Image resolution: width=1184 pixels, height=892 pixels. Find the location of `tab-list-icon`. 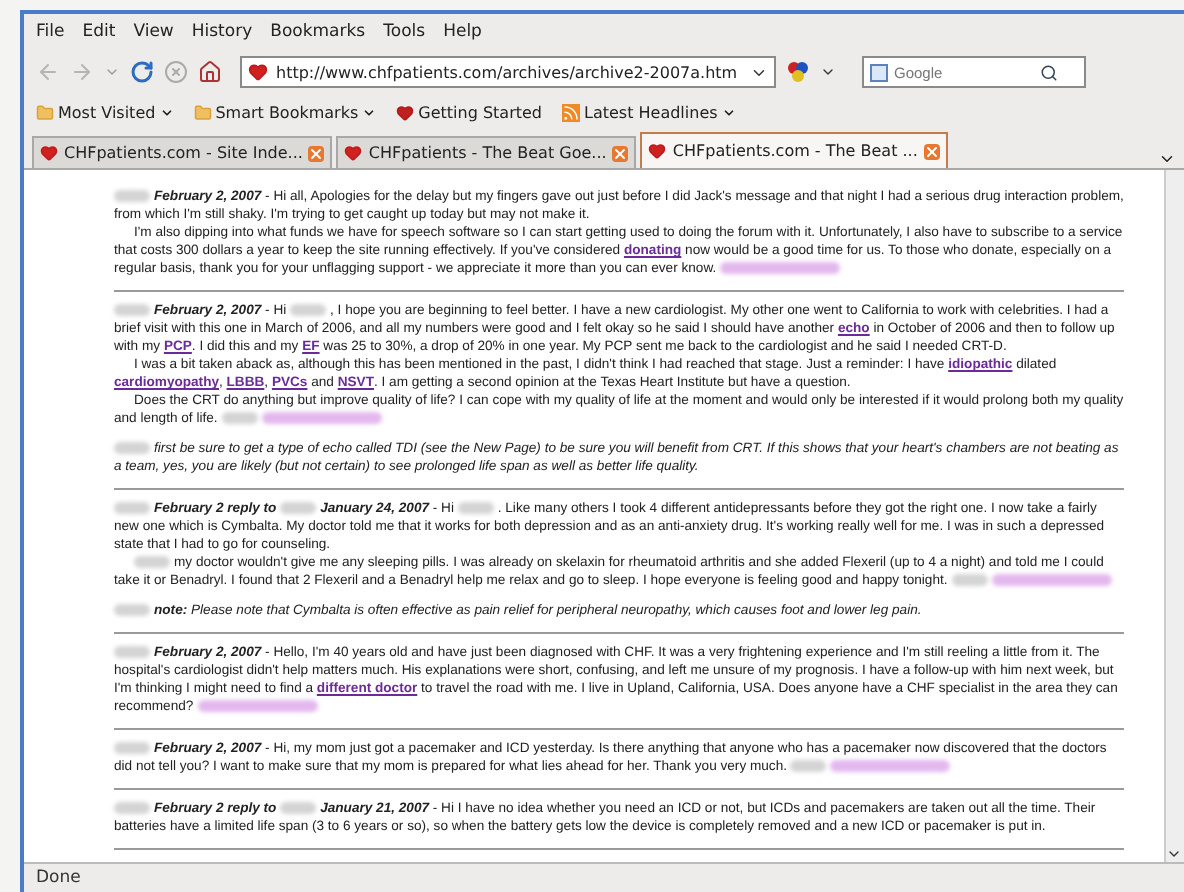

tab-list-icon is located at coordinates (1167, 159).